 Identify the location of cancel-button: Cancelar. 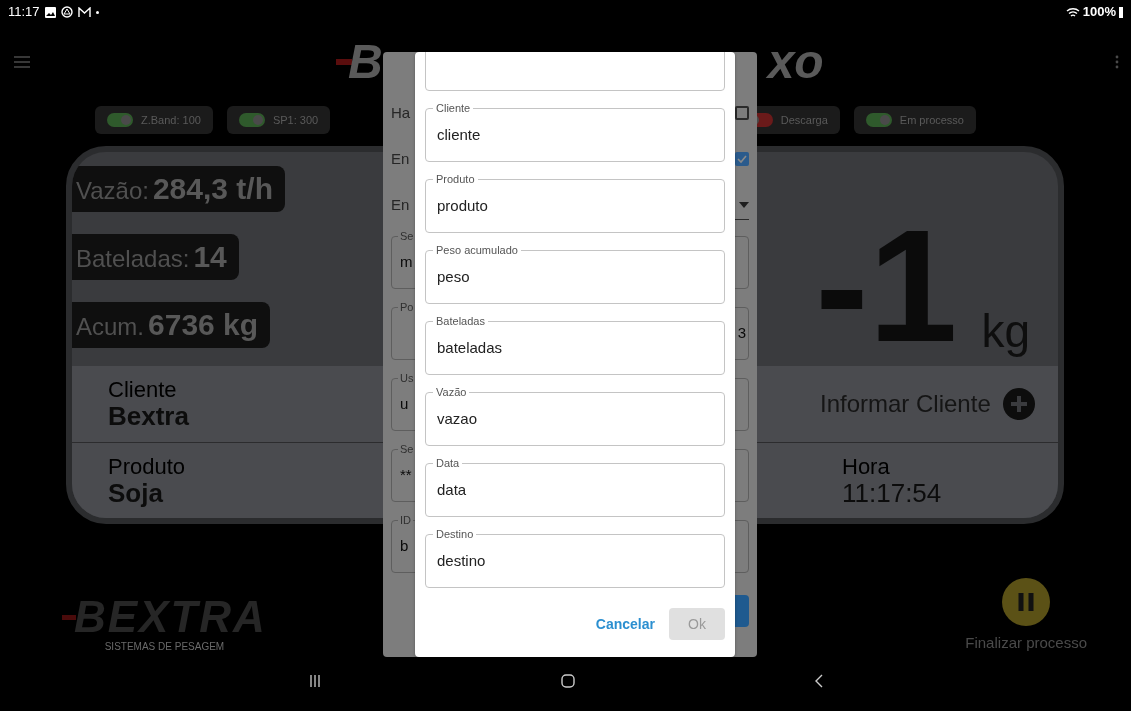
(625, 624).